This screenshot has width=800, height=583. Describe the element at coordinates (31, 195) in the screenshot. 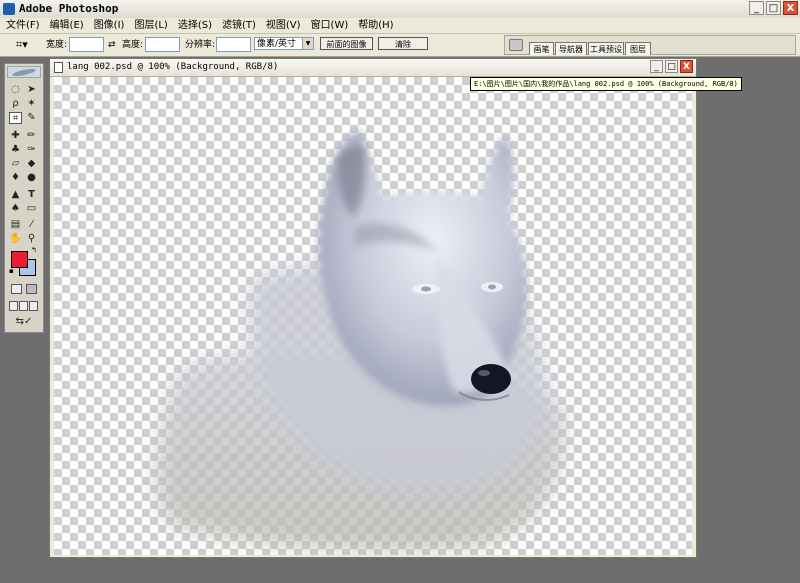

I see `type-icon: T` at that location.